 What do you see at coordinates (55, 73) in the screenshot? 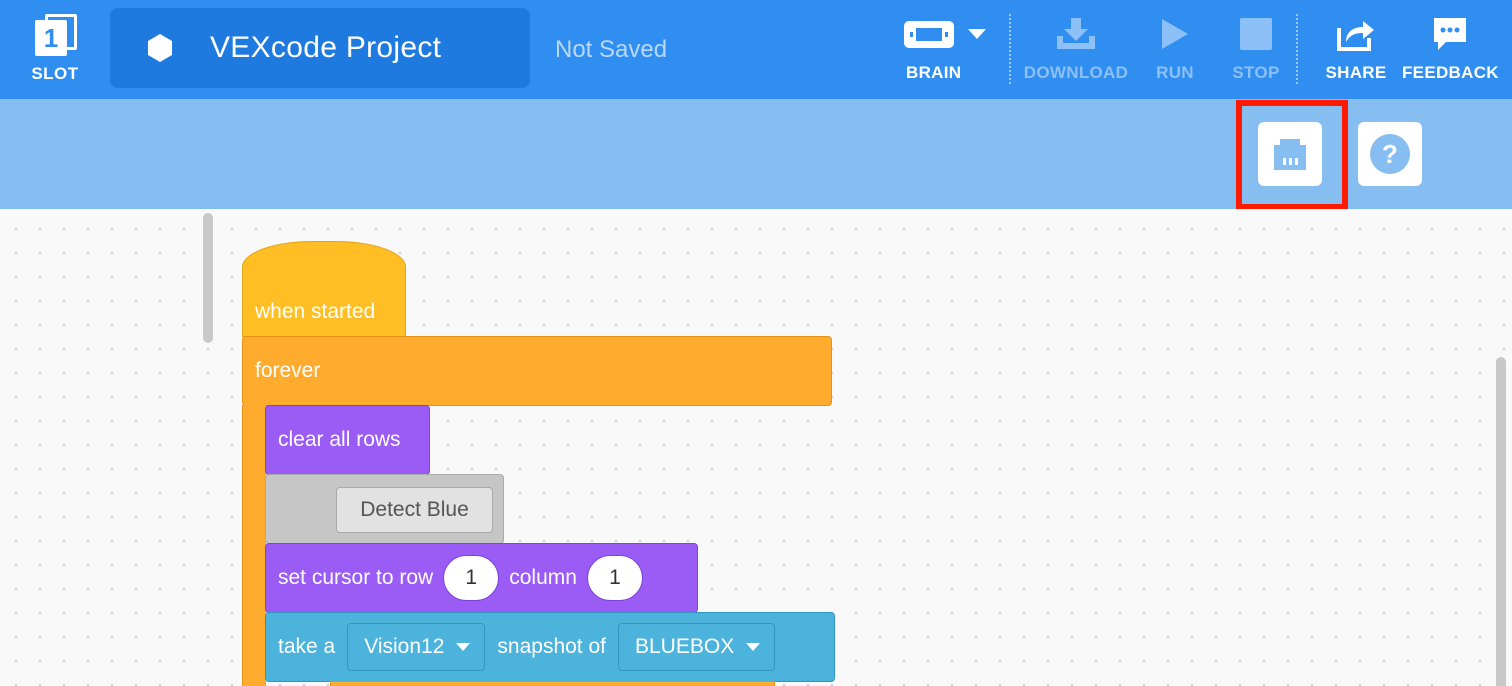
I see `slot-label: SLOT` at bounding box center [55, 73].